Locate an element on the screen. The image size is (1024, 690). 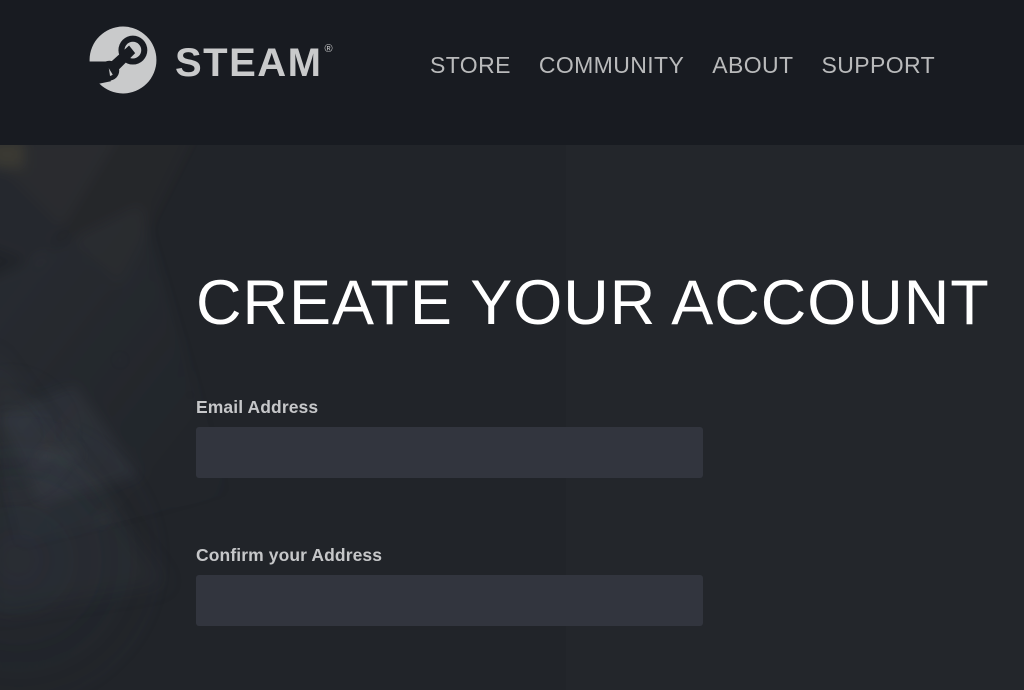
nav-item-support: SUPPORT is located at coordinates (878, 65).